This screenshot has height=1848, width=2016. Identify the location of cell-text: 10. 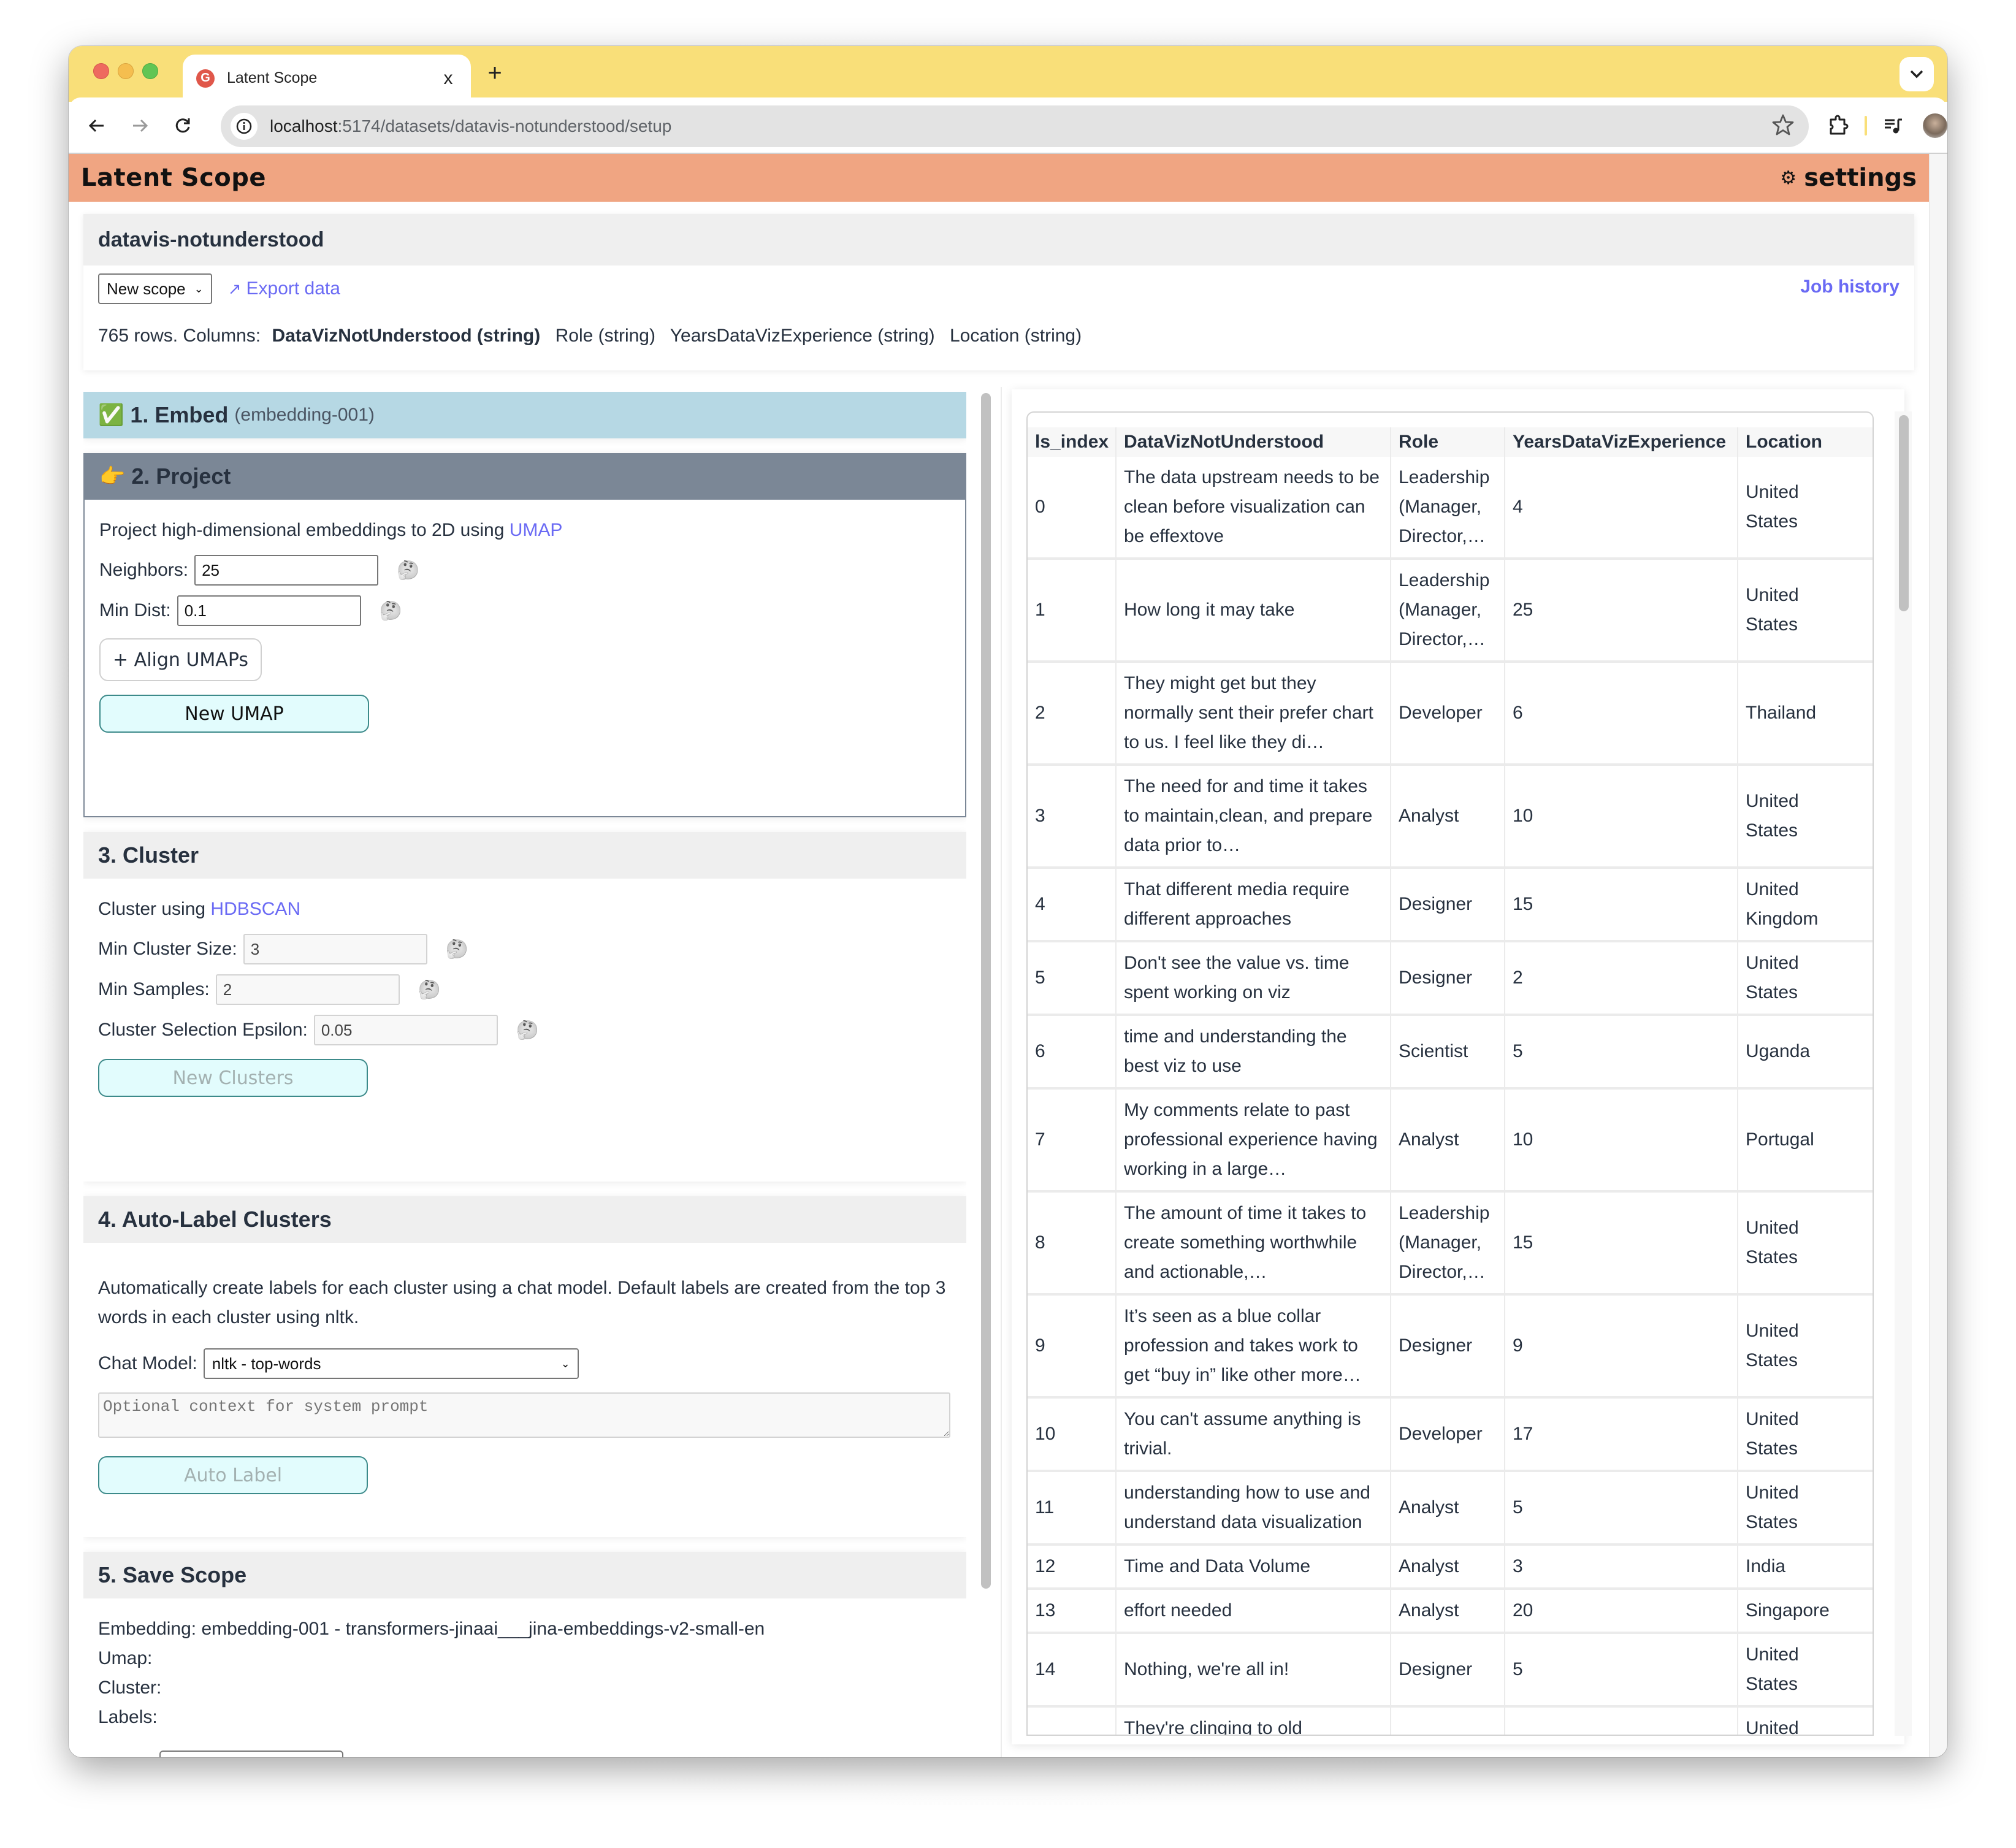
(1523, 816).